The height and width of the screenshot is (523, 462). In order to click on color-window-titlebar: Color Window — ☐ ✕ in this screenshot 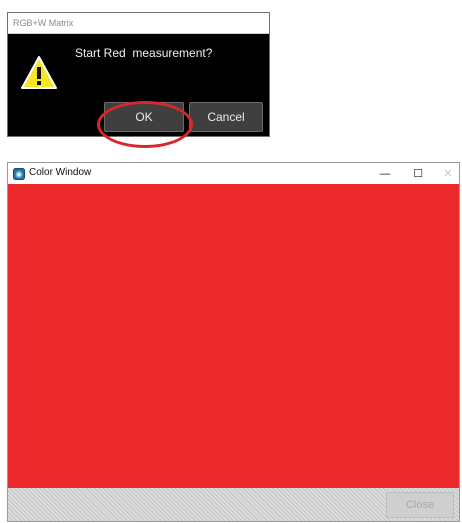, I will do `click(233, 173)`.